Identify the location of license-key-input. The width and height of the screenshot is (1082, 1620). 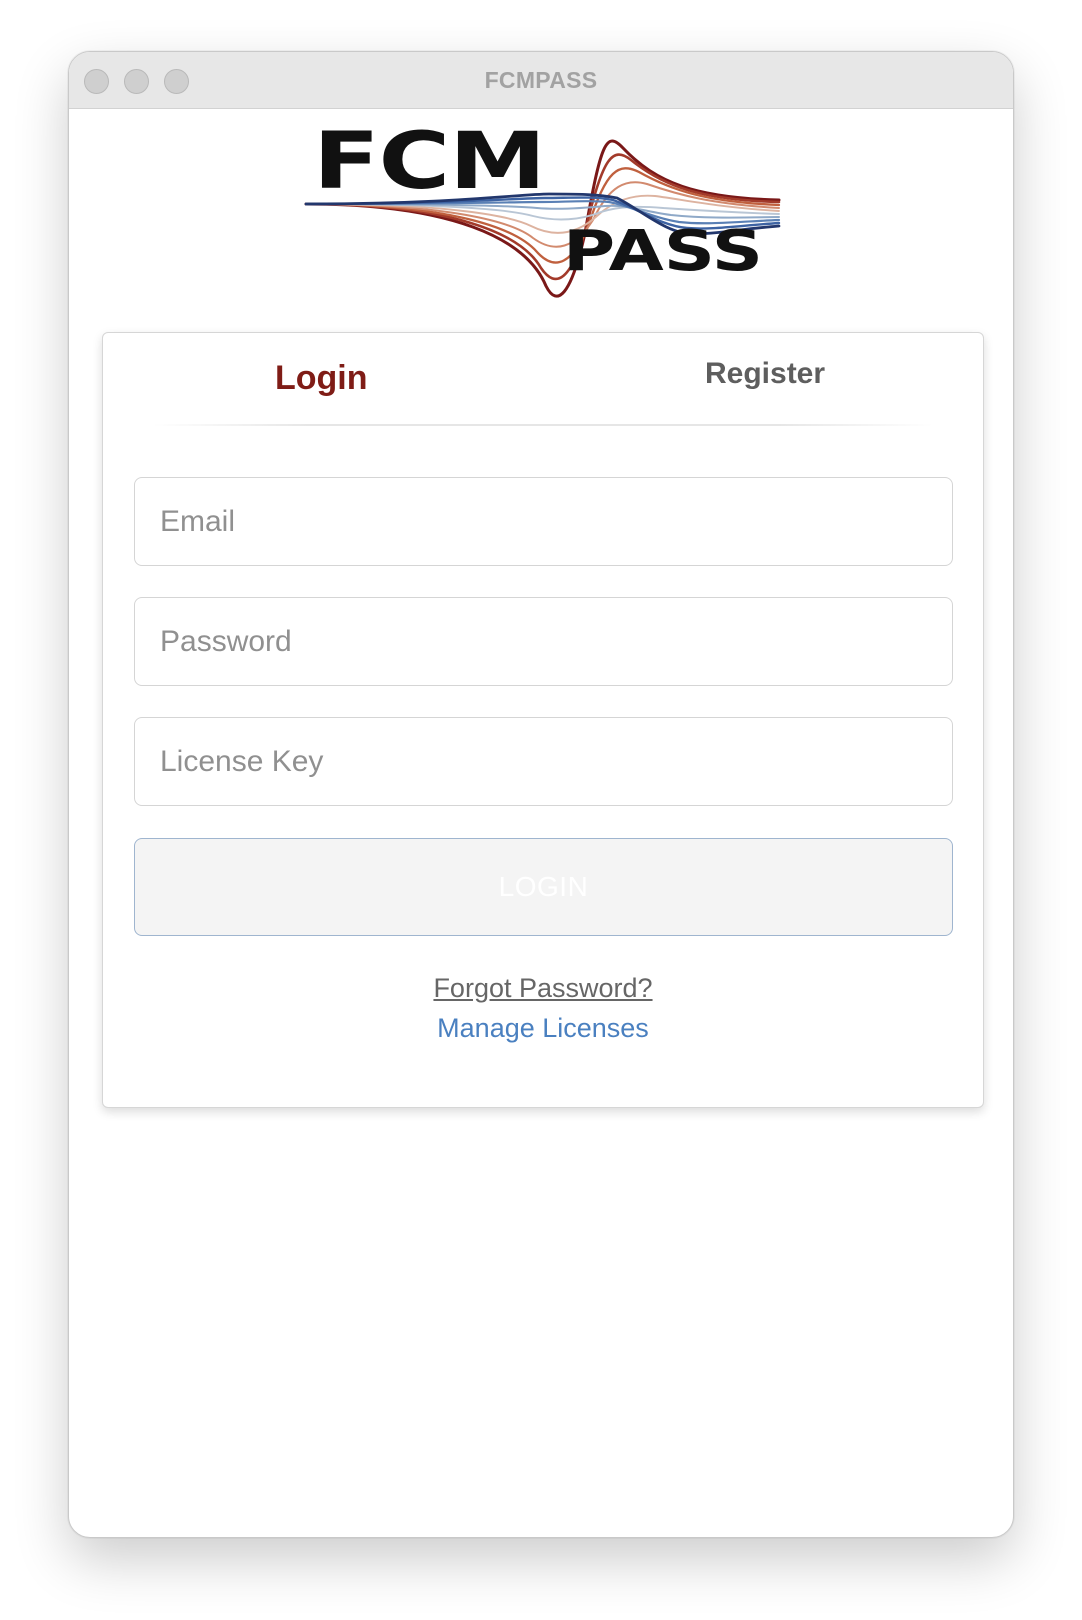
(543, 761).